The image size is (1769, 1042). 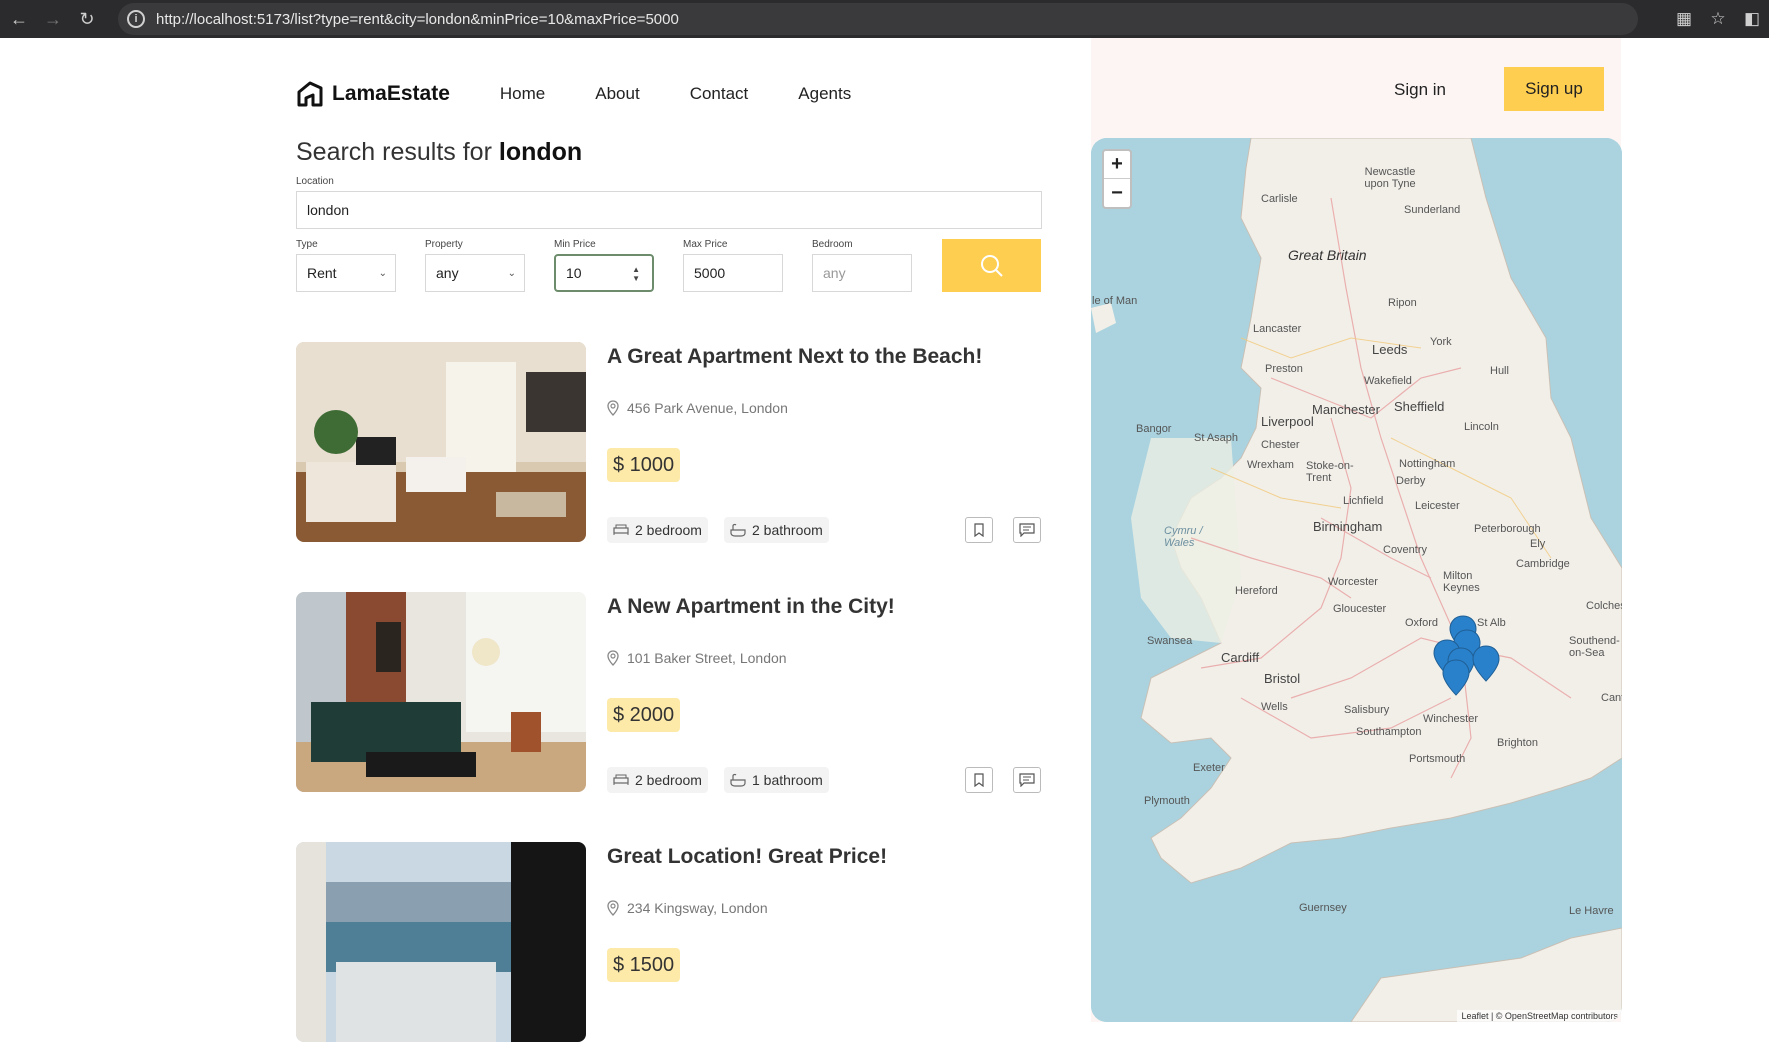 I want to click on location-label: Location, so click(x=315, y=181).